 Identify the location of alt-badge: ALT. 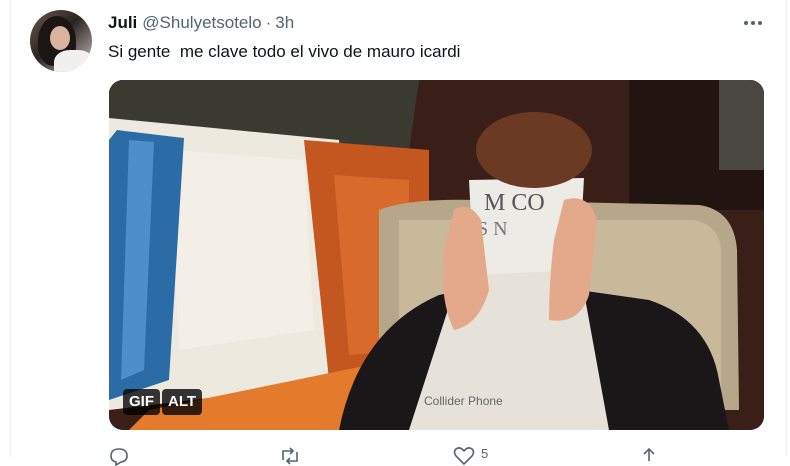
(182, 402).